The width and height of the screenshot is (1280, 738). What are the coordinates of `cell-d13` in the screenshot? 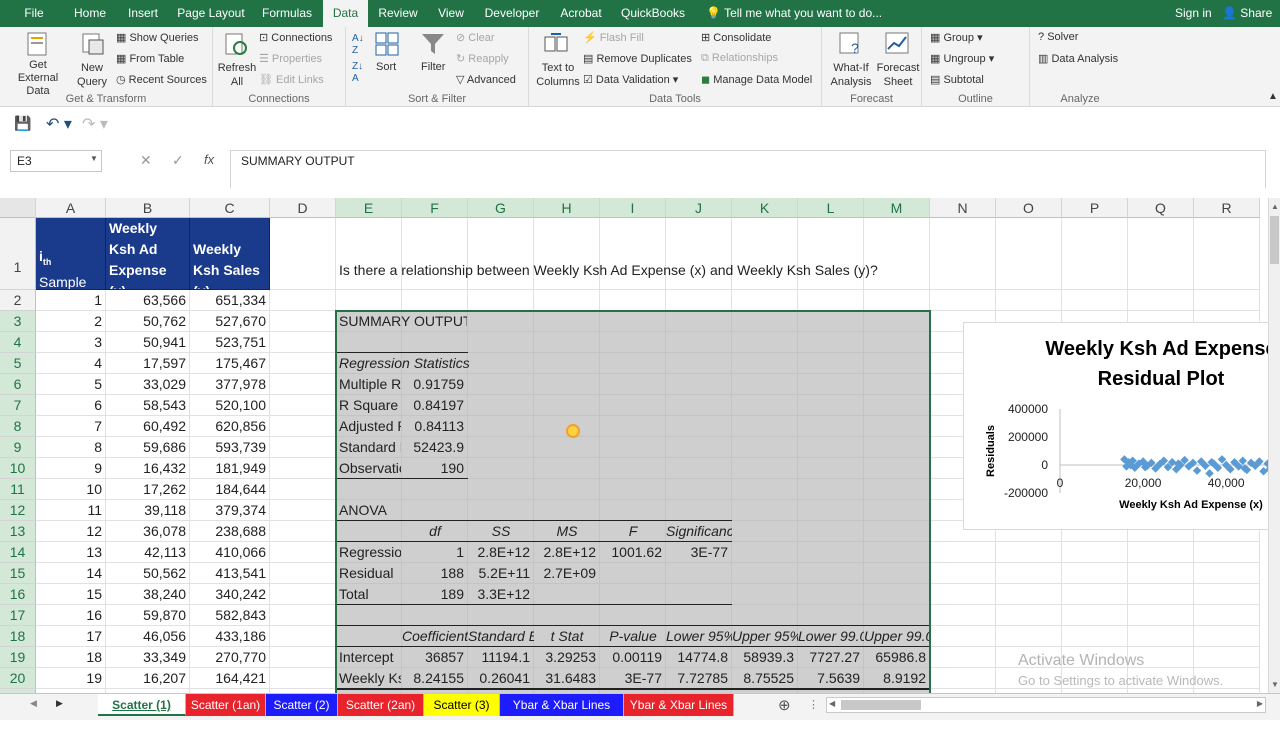 It's located at (303, 531).